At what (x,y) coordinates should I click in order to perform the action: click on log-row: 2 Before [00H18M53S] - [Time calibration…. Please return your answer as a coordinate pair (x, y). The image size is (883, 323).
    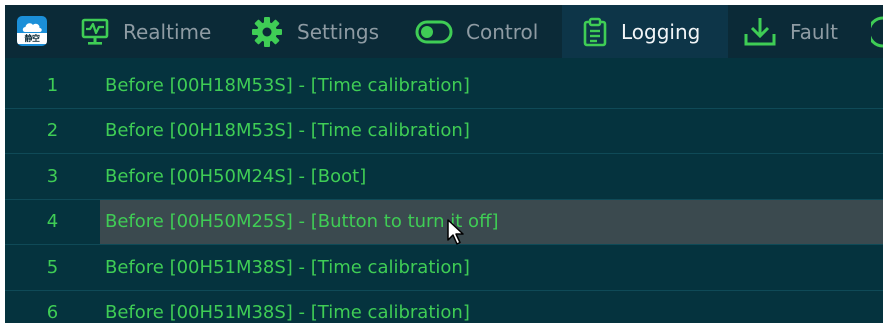
    Looking at the image, I should click on (444, 131).